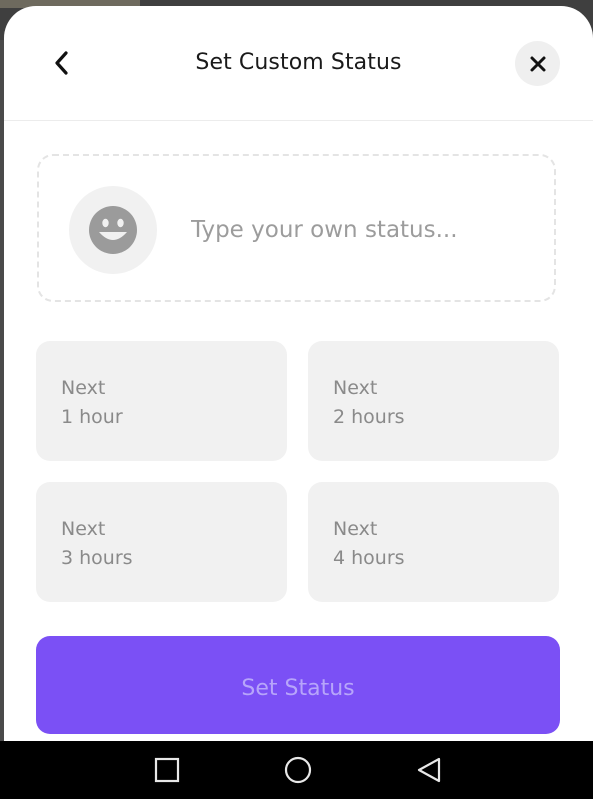 Image resolution: width=593 pixels, height=799 pixels. What do you see at coordinates (161, 542) in the screenshot?
I see `duration-option-3-hours: Next 3 hours` at bounding box center [161, 542].